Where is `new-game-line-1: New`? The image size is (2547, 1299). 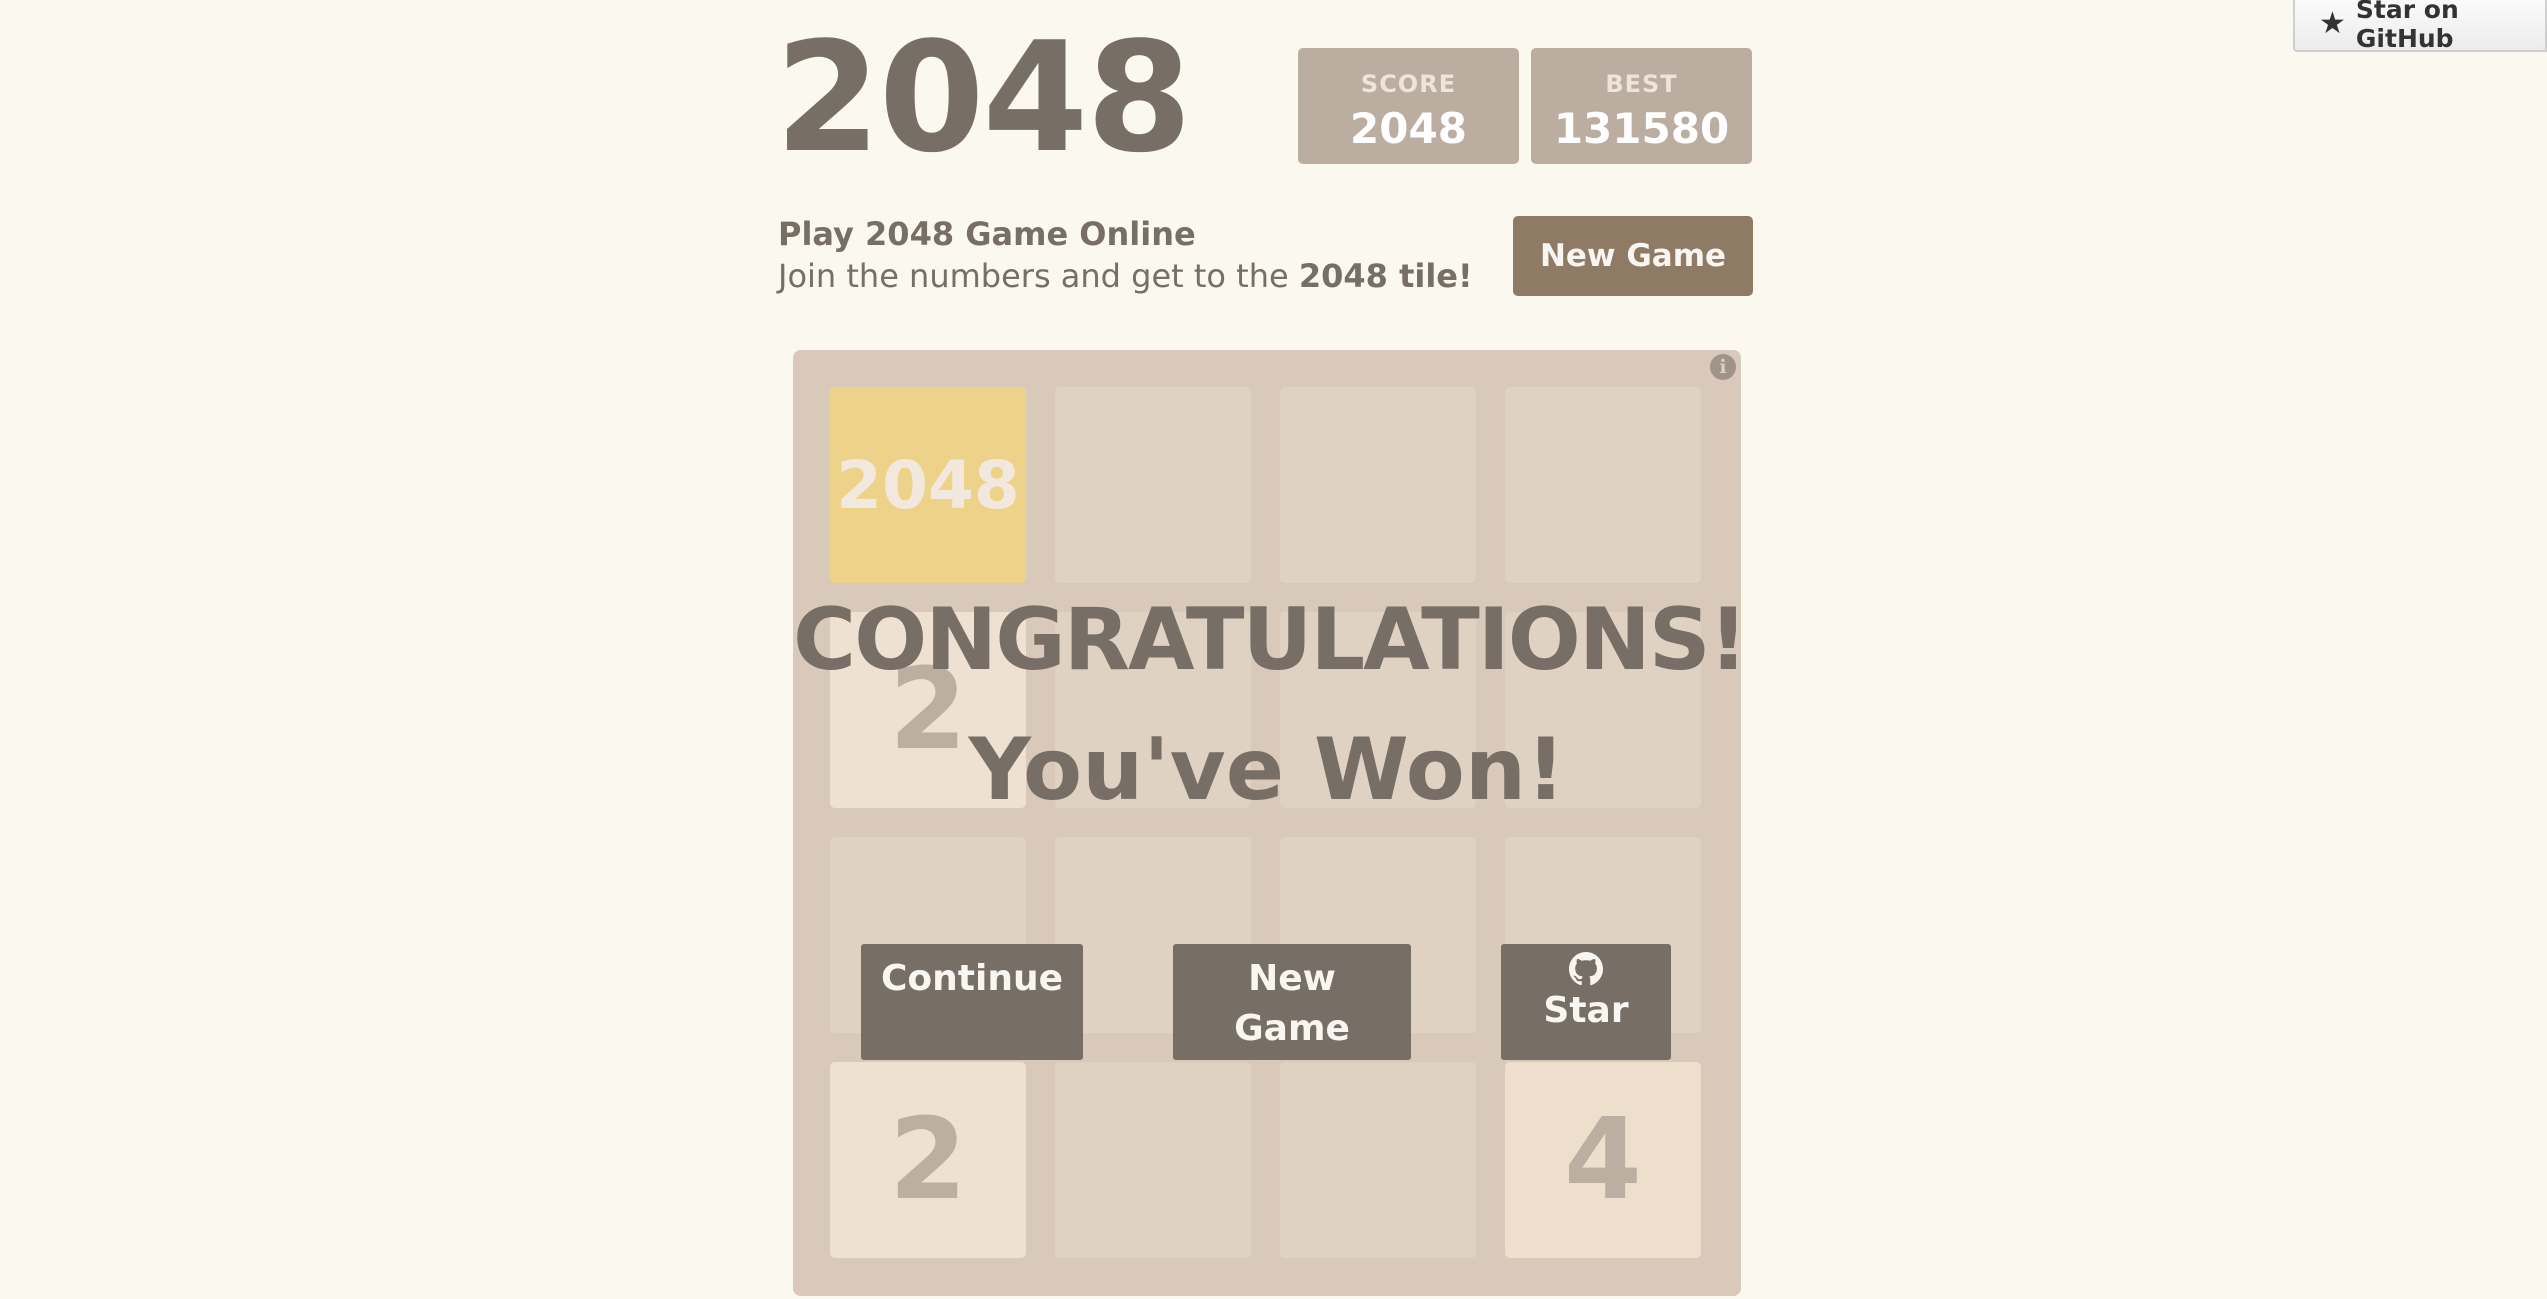 new-game-line-1: New is located at coordinates (1292, 978).